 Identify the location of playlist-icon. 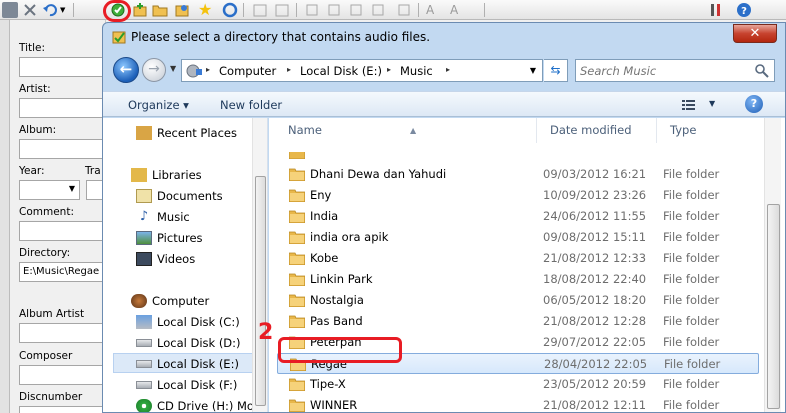
(182, 10).